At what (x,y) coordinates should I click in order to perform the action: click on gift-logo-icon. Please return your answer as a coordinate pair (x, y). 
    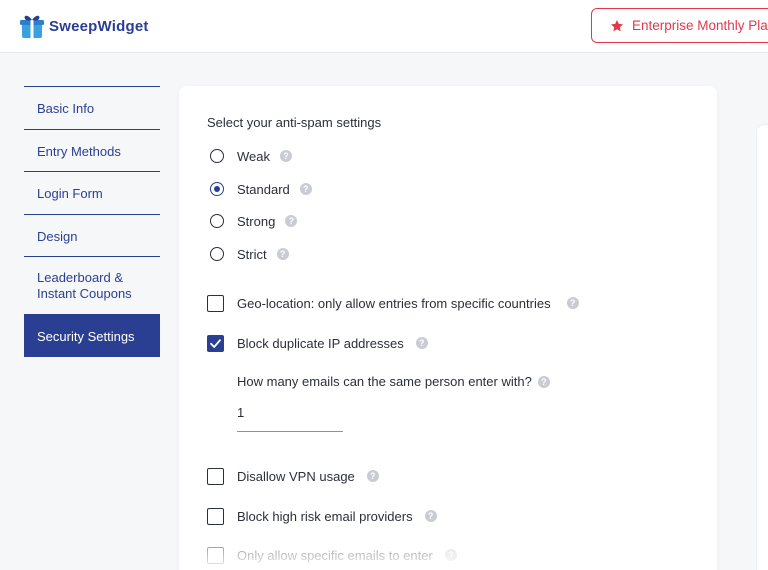
    Looking at the image, I should click on (32, 26).